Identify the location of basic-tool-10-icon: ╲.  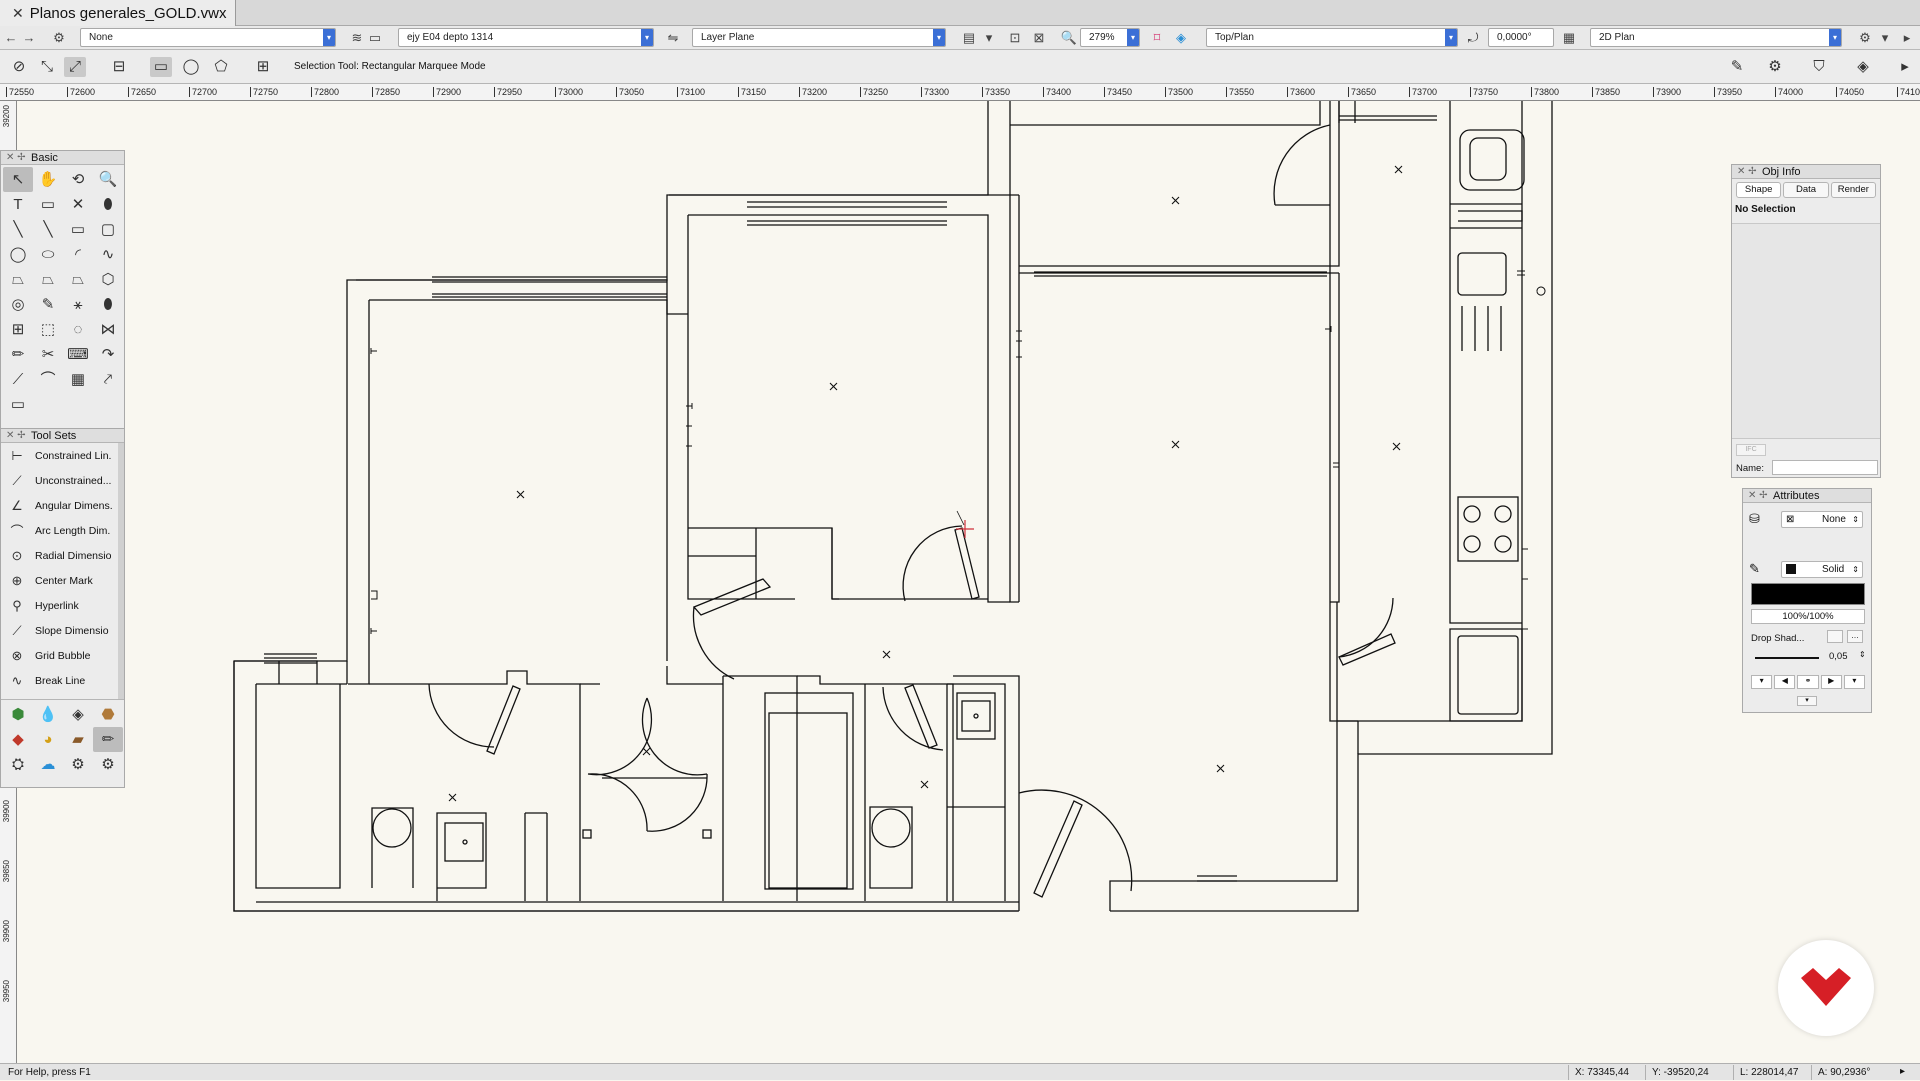
(48, 229).